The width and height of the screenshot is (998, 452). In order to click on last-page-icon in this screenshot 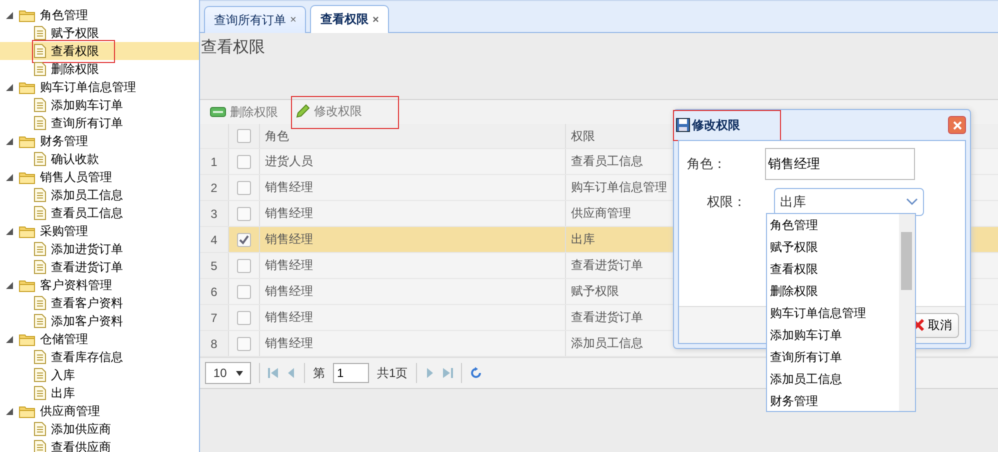, I will do `click(447, 373)`.